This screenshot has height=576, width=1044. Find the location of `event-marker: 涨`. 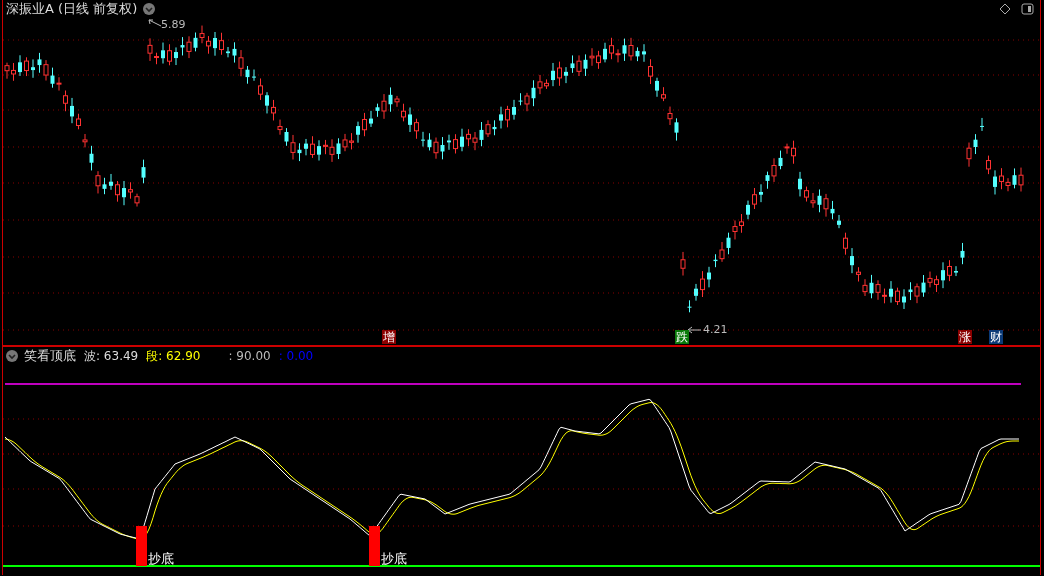

event-marker: 涨 is located at coordinates (965, 337).